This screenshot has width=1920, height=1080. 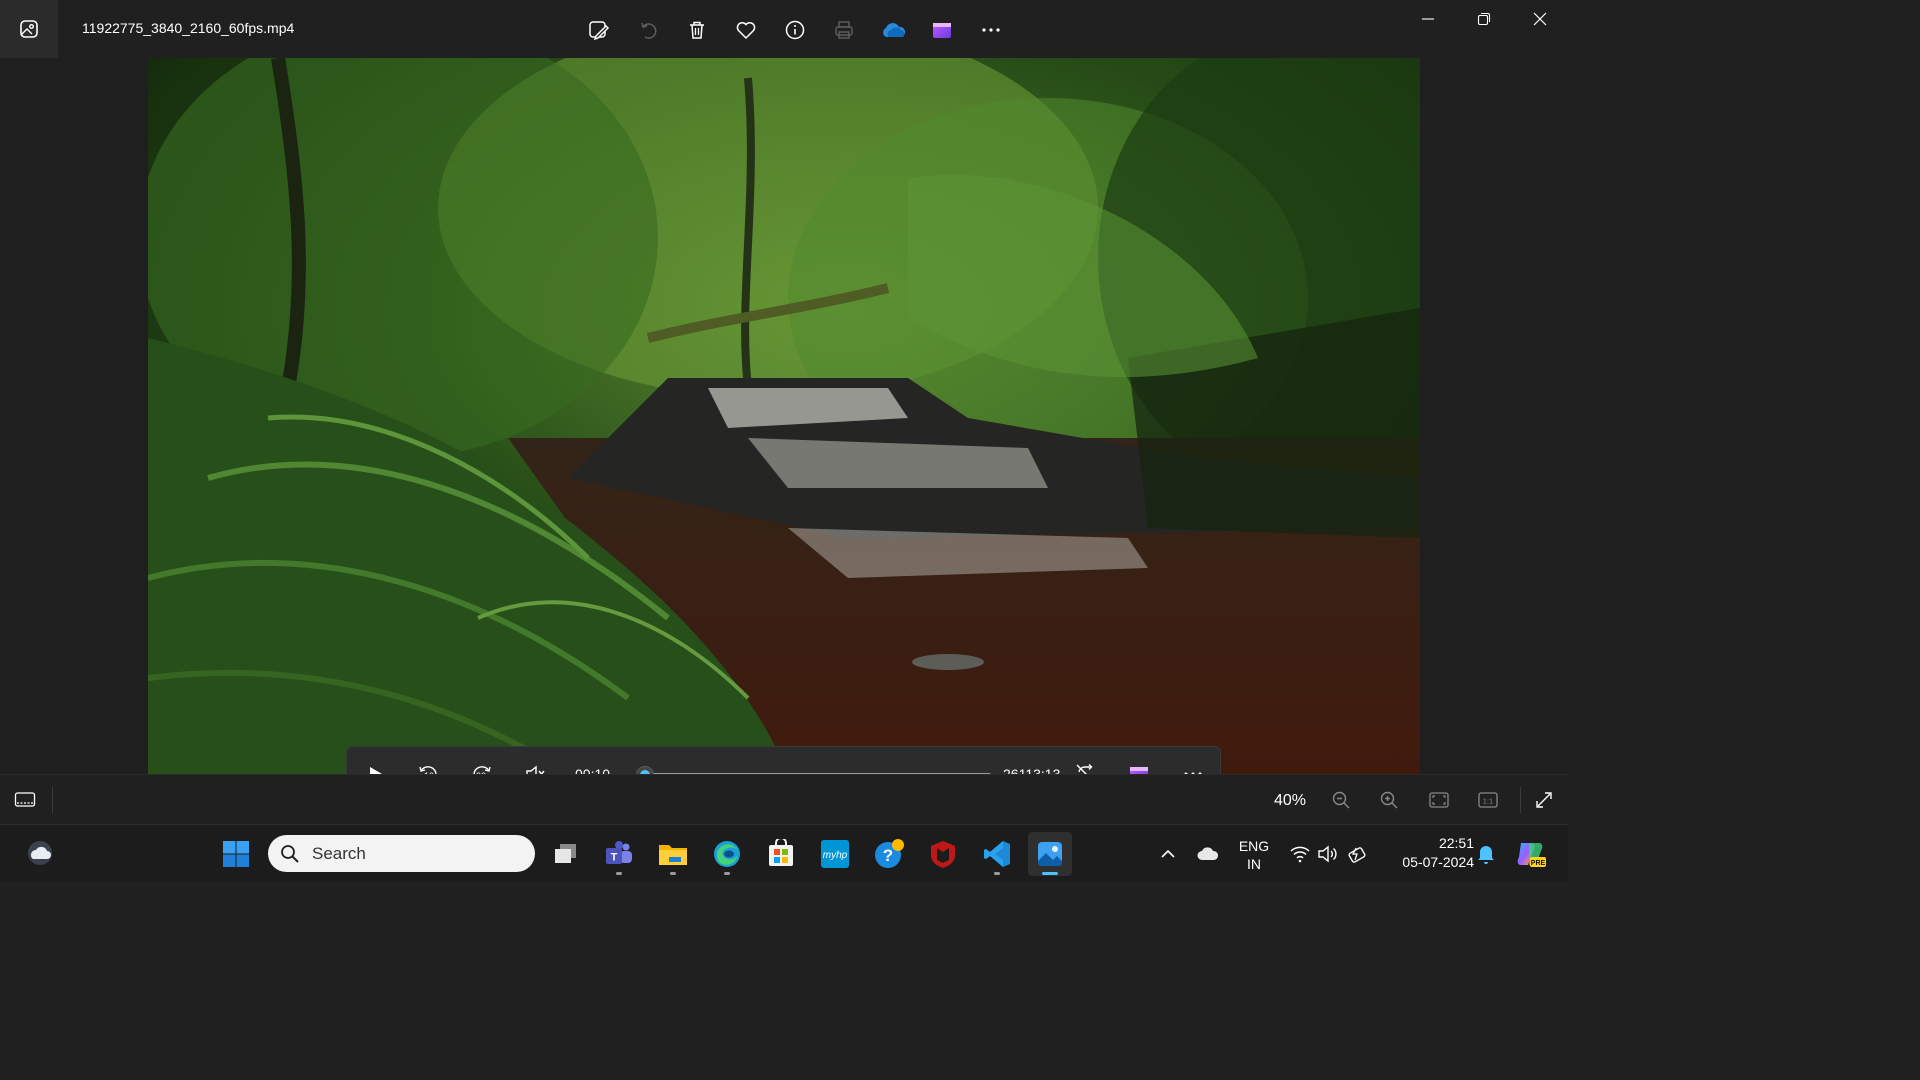 I want to click on language-region: IN, so click(x=1254, y=864).